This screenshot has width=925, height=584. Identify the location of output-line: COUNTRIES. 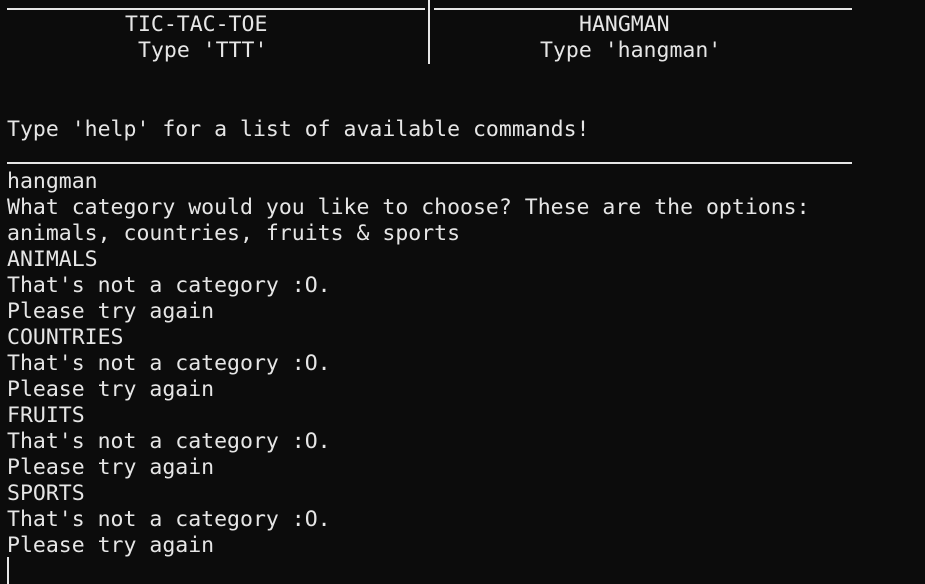
(65, 337).